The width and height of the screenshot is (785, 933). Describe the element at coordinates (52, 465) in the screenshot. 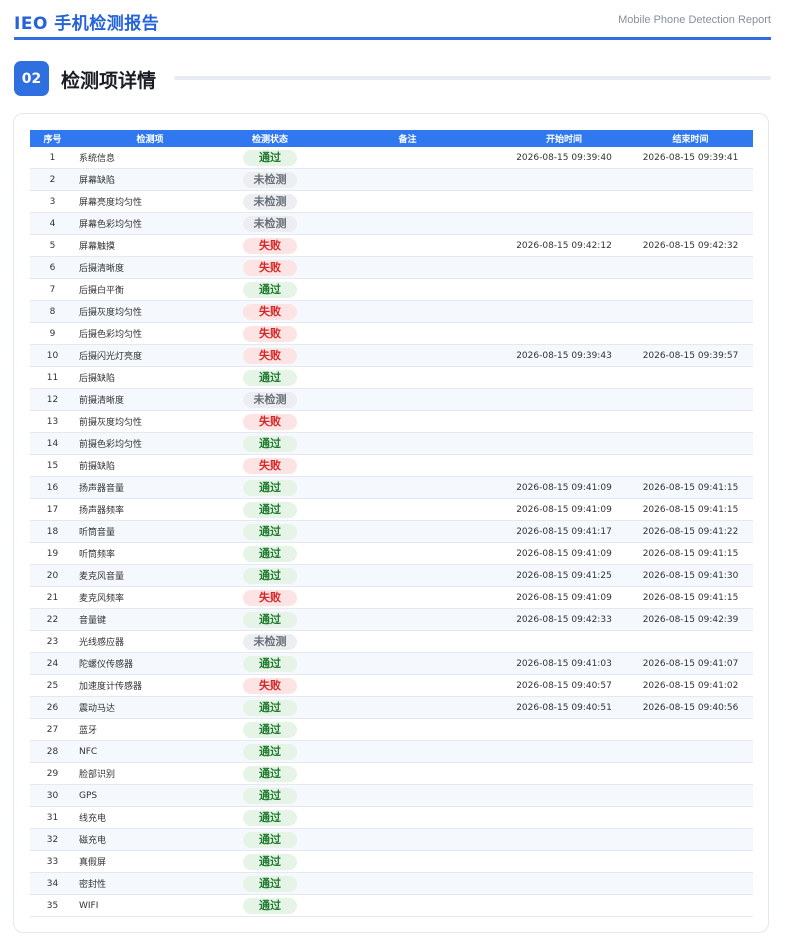

I see `row-index: 15` at that location.